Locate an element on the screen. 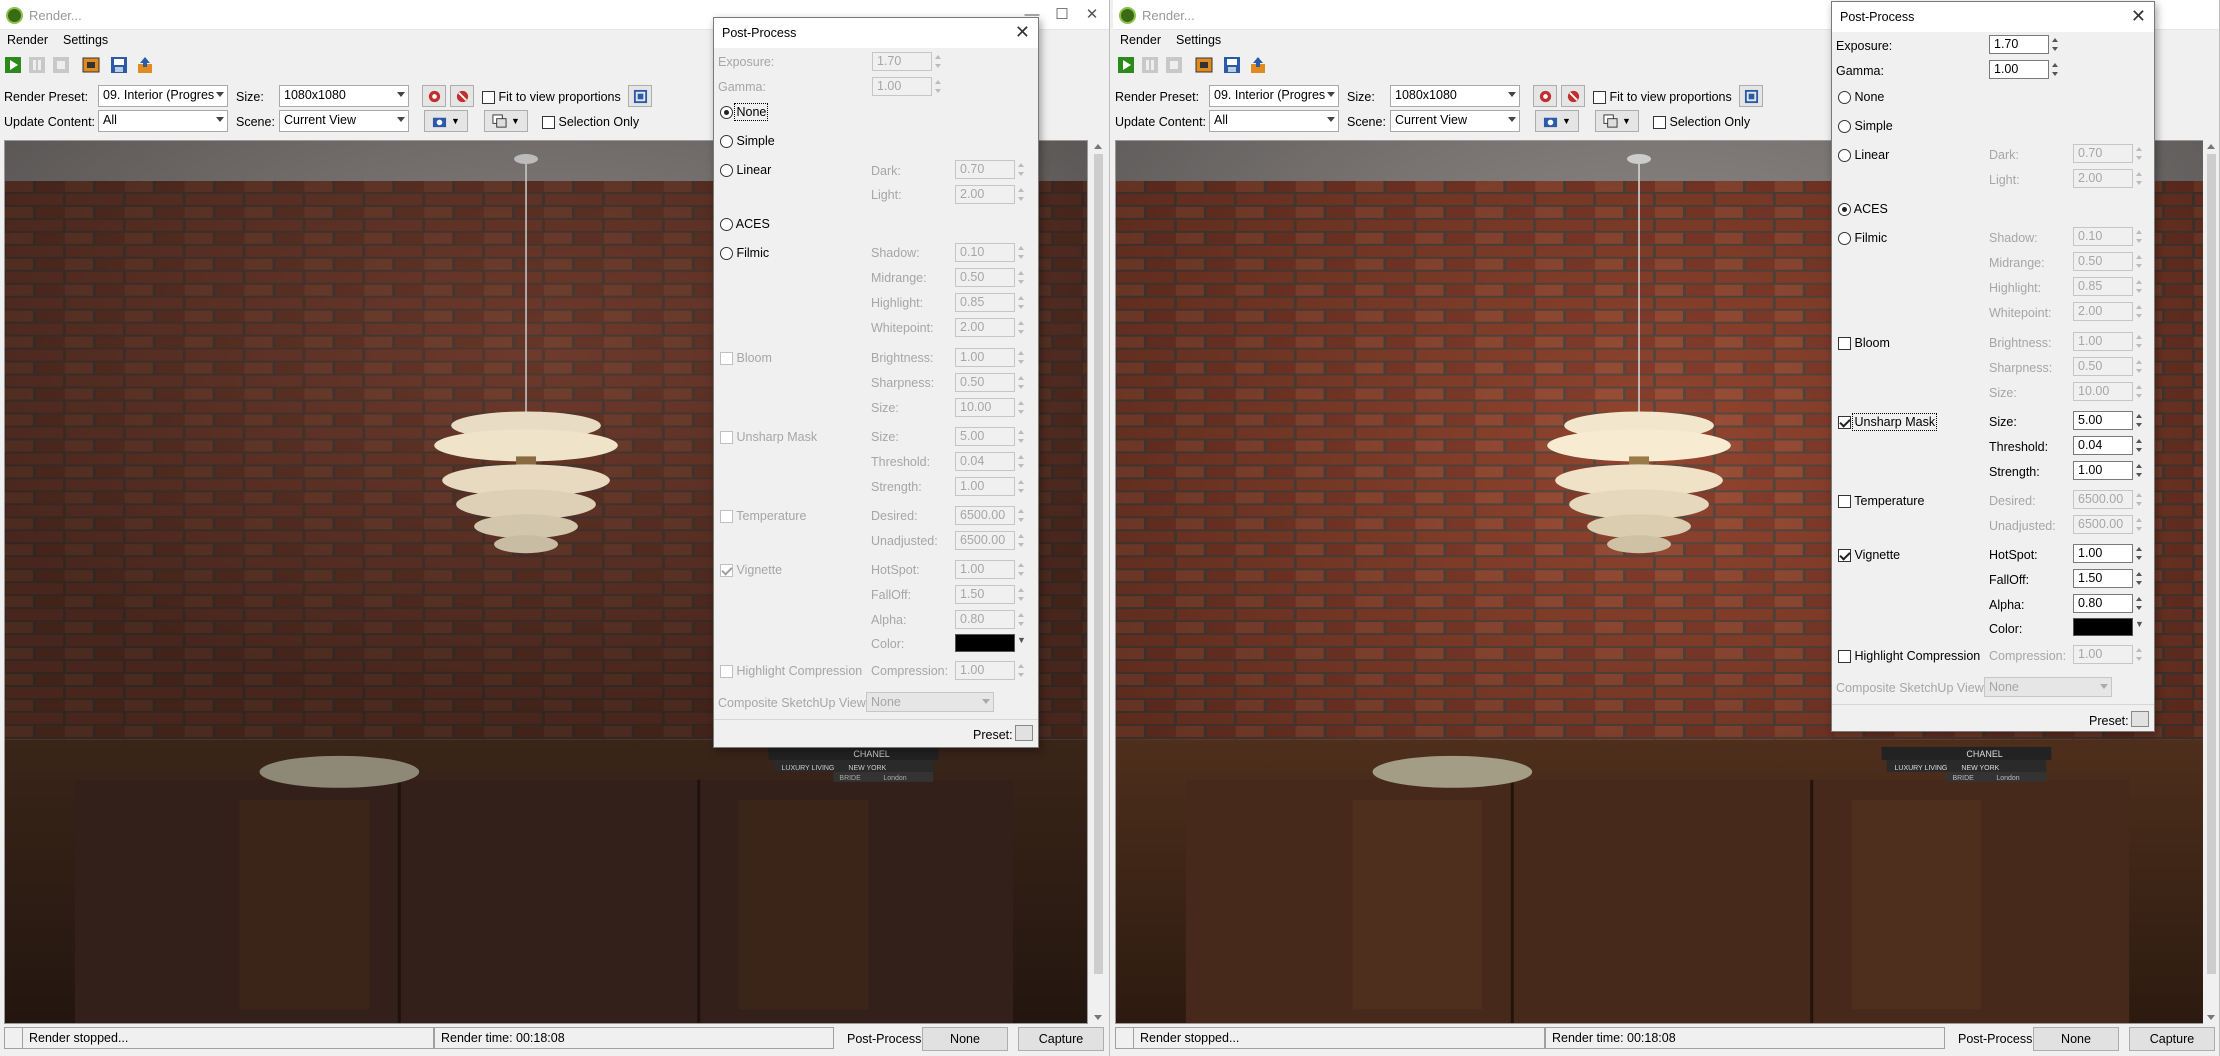 The height and width of the screenshot is (1056, 2220). radio-linear: Linear is located at coordinates (1863, 155).